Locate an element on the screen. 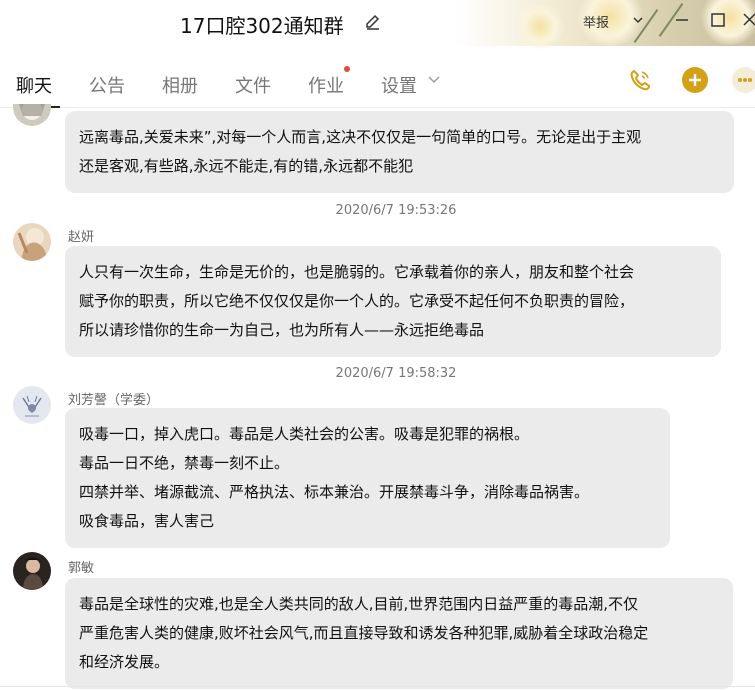 The width and height of the screenshot is (755, 690). minimize-window-icon is located at coordinates (638, 20).